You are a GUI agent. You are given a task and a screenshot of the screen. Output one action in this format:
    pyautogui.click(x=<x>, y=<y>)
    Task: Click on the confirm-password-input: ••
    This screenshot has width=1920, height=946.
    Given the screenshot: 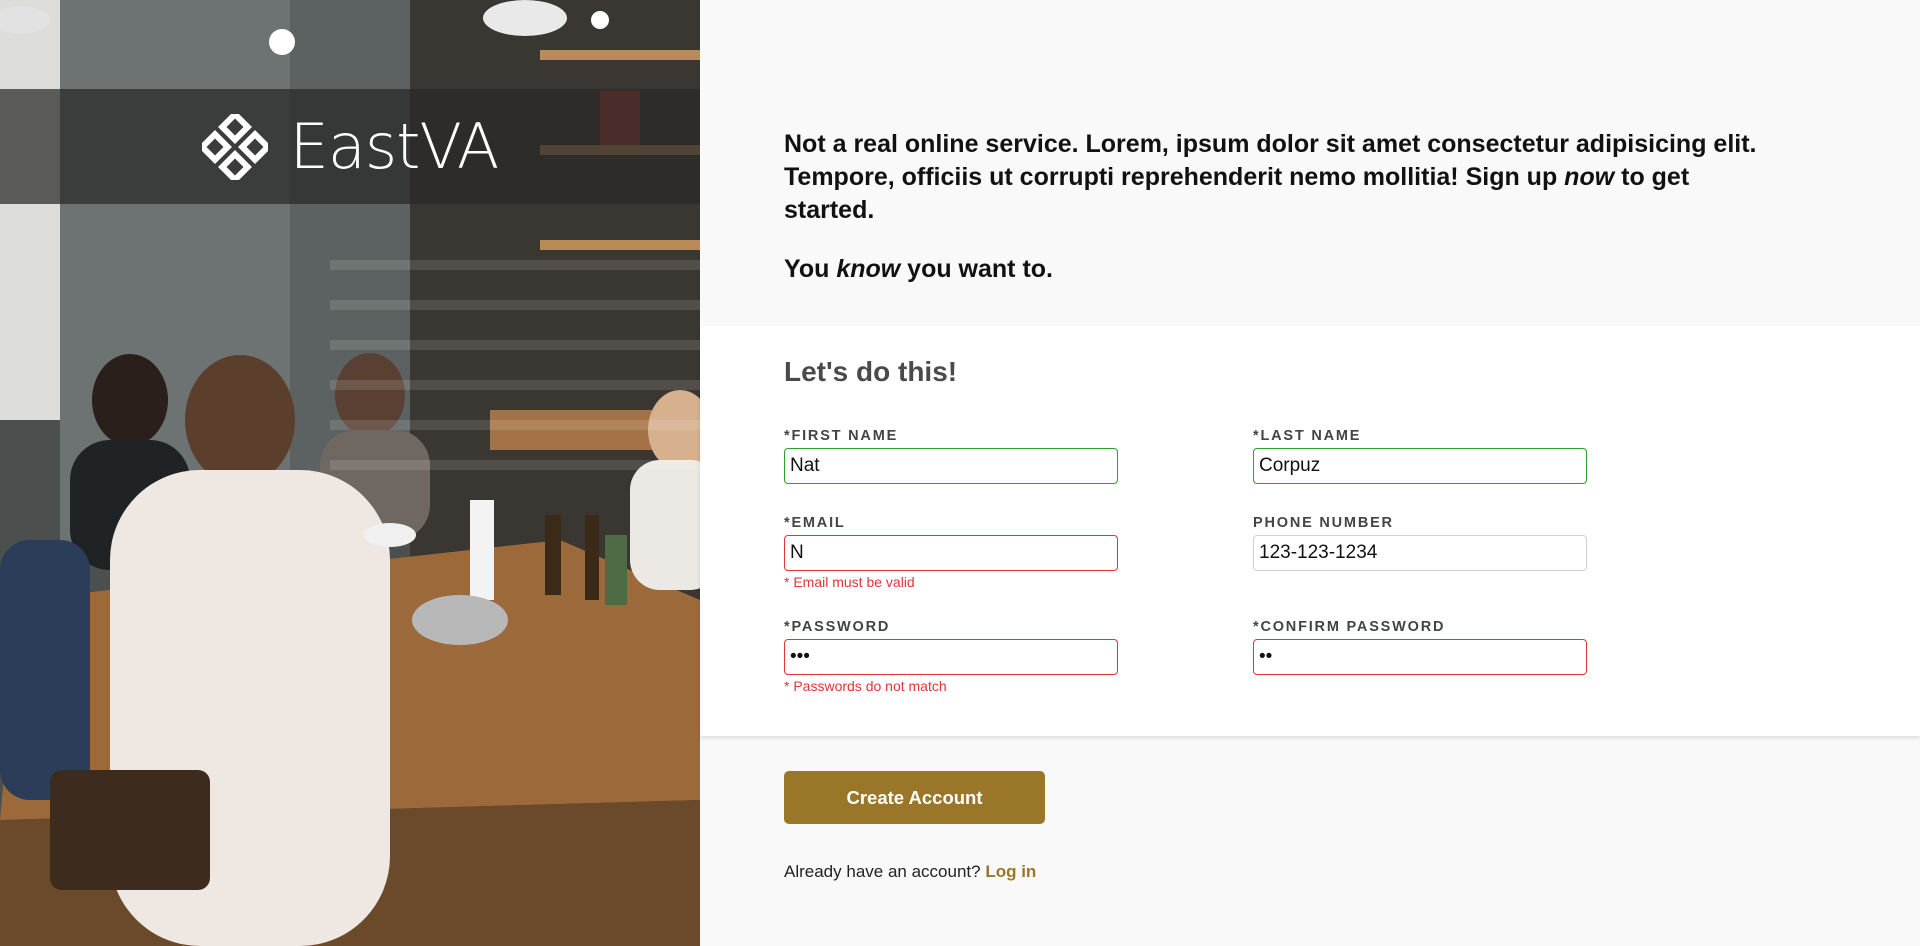 What is the action you would take?
    pyautogui.click(x=1420, y=657)
    